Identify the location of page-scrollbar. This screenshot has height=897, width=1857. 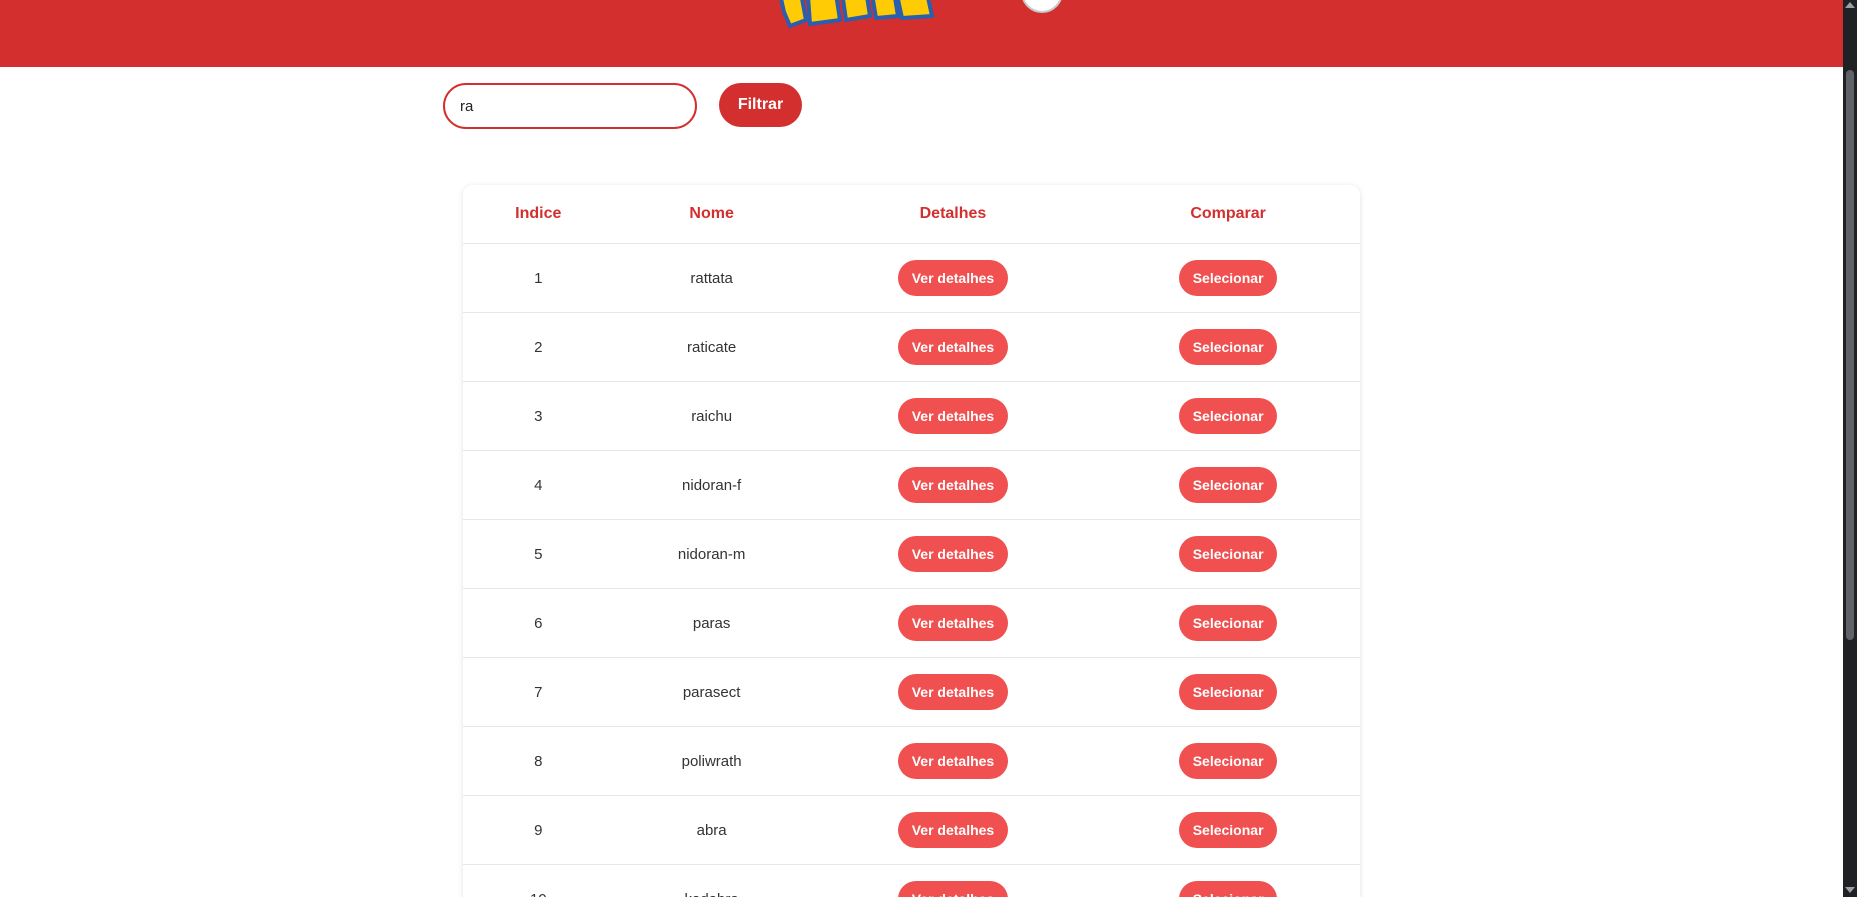
(1850, 448).